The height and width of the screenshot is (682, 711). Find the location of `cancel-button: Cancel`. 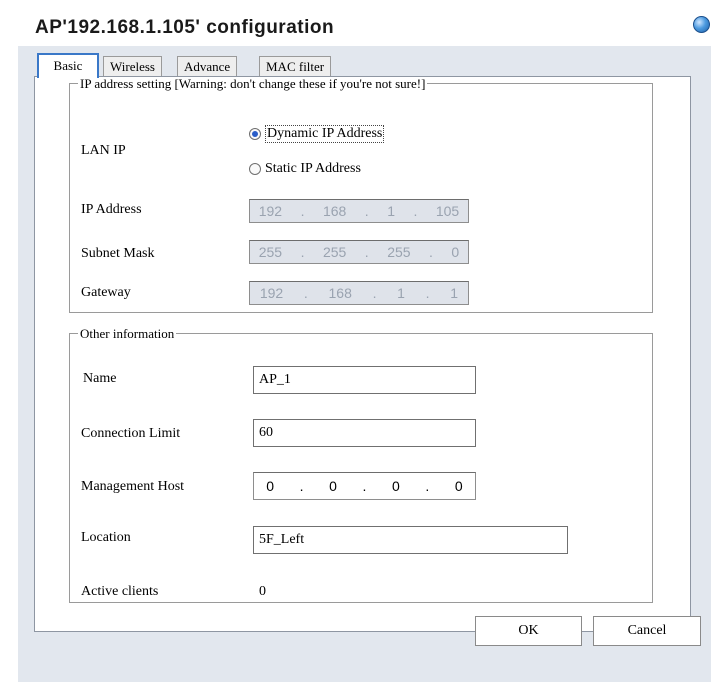

cancel-button: Cancel is located at coordinates (647, 631).